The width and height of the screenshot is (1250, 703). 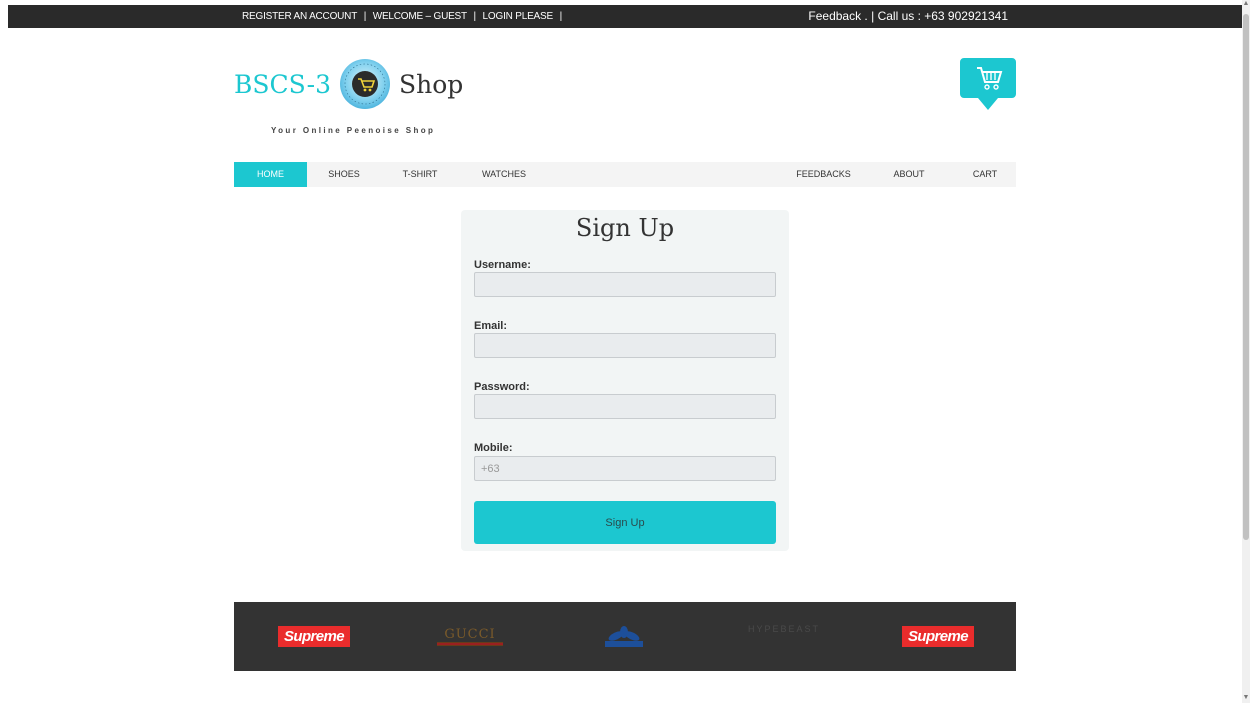 I want to click on site-logo: BSCS-3 Shop, so click(x=349, y=84).